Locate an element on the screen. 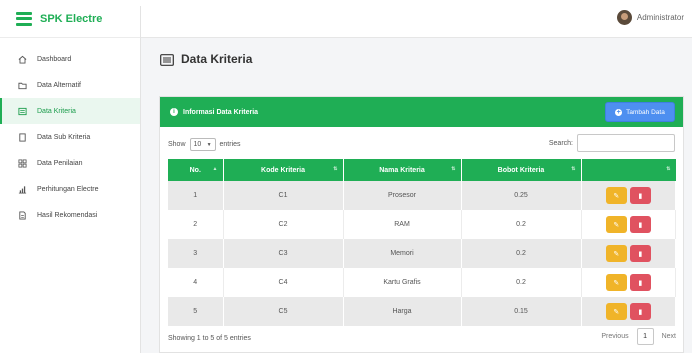  entries-select: 10 ▼ is located at coordinates (202, 144).